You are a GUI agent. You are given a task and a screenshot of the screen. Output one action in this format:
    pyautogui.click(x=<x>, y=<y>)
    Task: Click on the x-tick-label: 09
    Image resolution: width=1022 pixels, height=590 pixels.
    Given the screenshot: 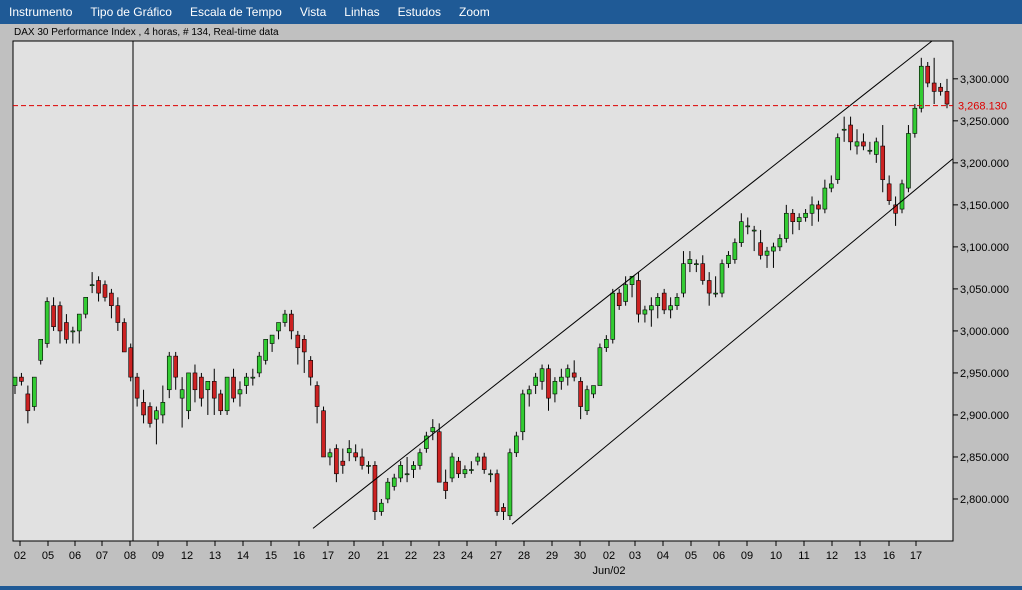 What is the action you would take?
    pyautogui.click(x=747, y=556)
    